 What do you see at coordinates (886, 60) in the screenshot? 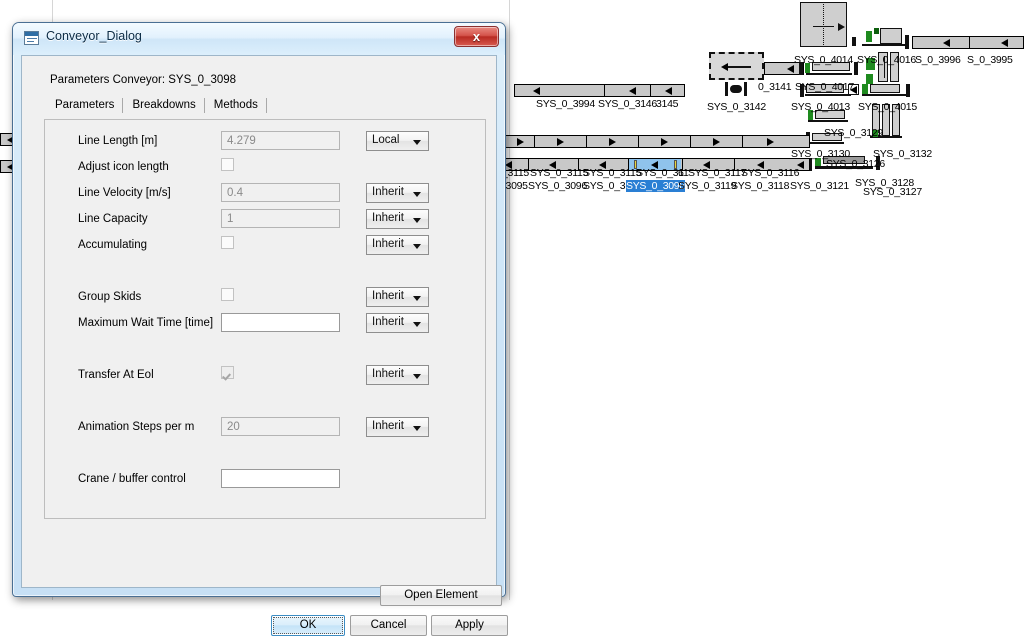
I see `element-label: SYS_0_4016` at bounding box center [886, 60].